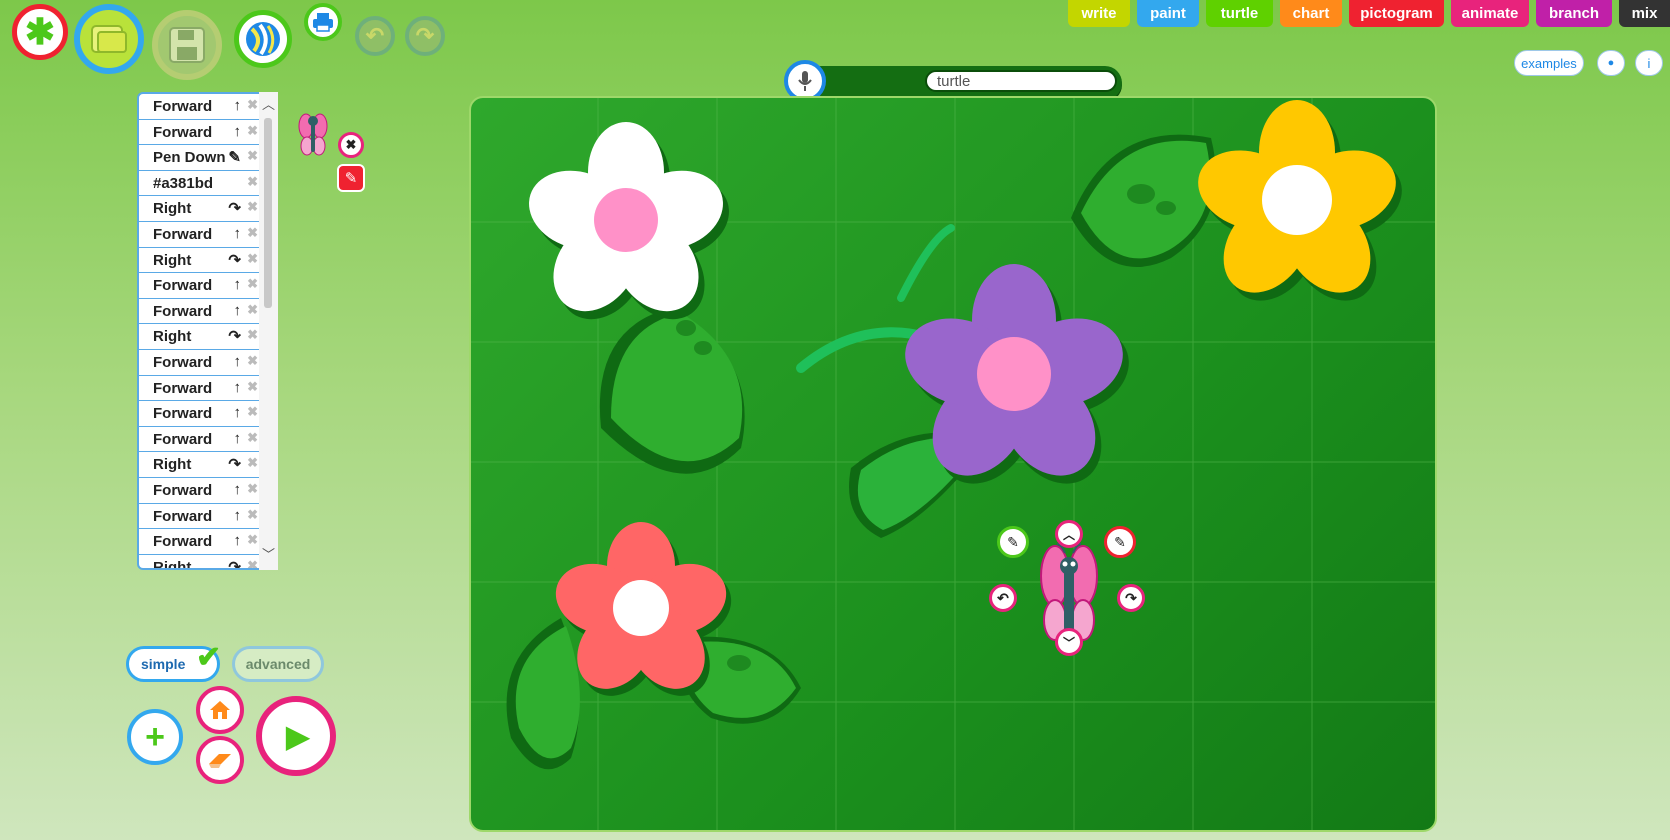  What do you see at coordinates (268, 331) in the screenshot?
I see `command-list-scrollbar: ︿ ﹀` at bounding box center [268, 331].